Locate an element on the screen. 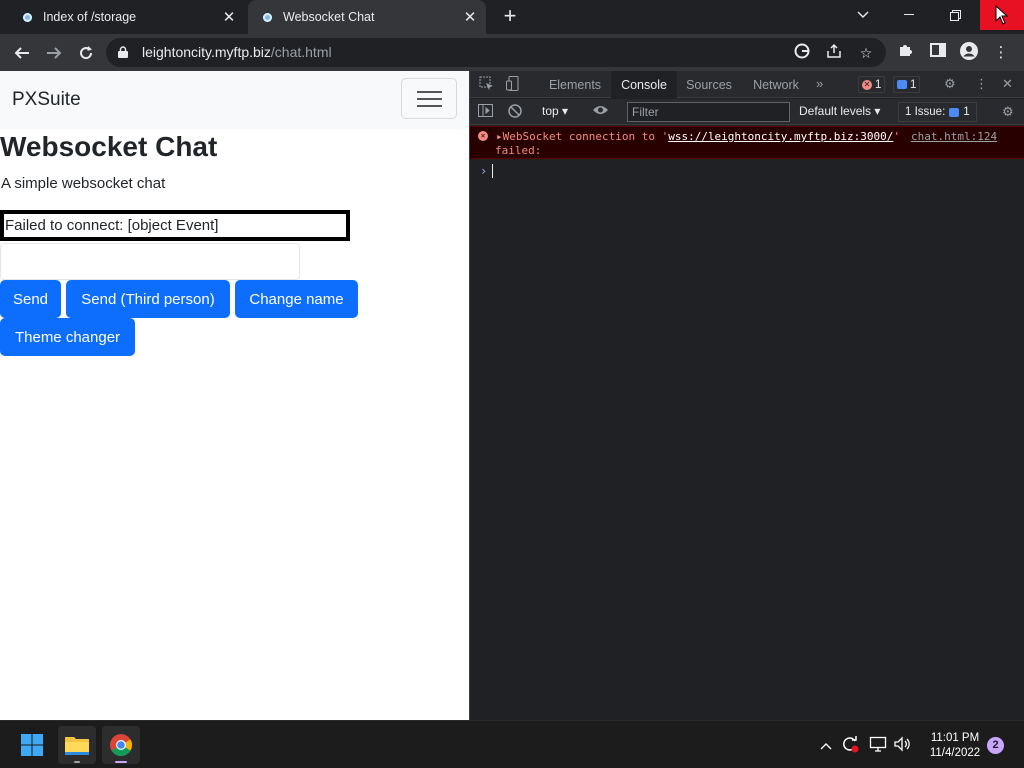 Image resolution: width=1024 pixels, height=768 pixels. tab-strip: Index of /storage ✕ Websocket Chat ✕ + is located at coordinates (512, 17).